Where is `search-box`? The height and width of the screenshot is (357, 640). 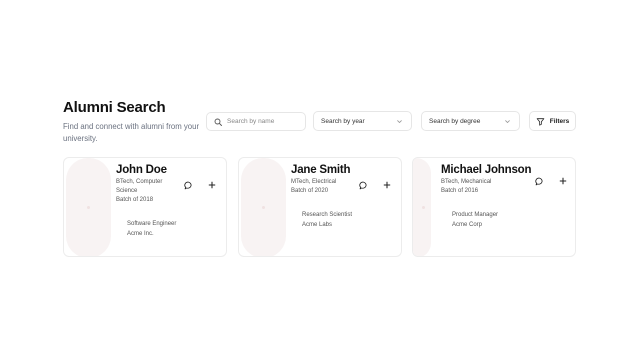
search-box is located at coordinates (256, 121).